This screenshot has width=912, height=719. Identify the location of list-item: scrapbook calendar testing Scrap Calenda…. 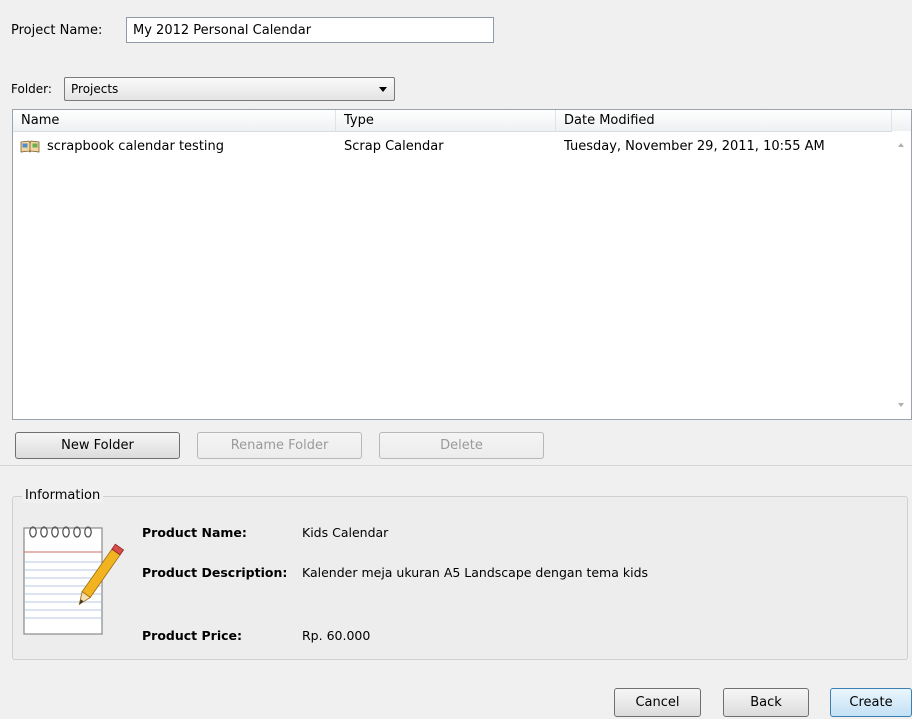
(452, 147).